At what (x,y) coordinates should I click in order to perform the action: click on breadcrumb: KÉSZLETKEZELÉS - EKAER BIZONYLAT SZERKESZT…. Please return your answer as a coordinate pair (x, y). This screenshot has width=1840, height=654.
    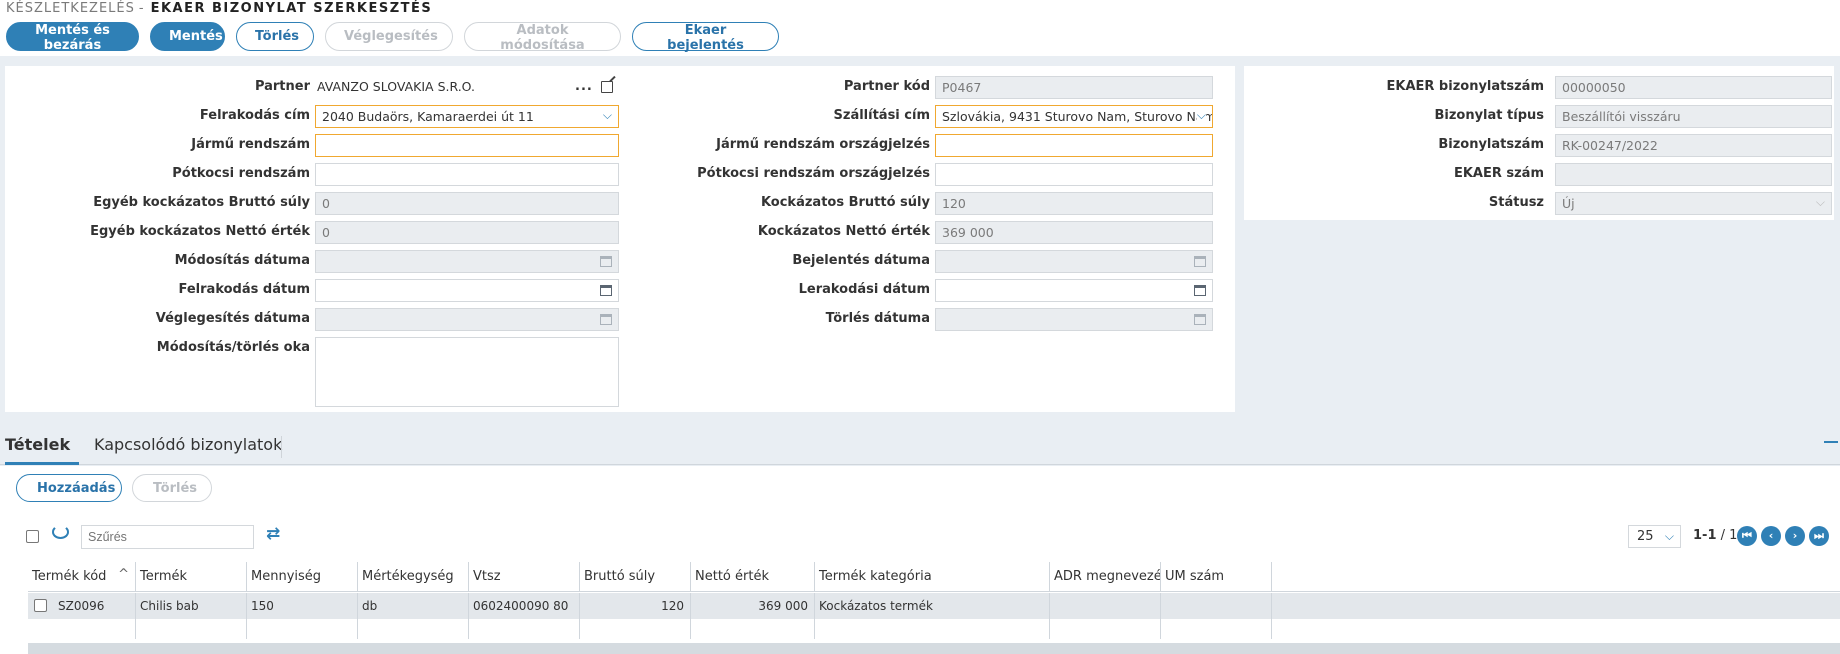
    Looking at the image, I should click on (219, 8).